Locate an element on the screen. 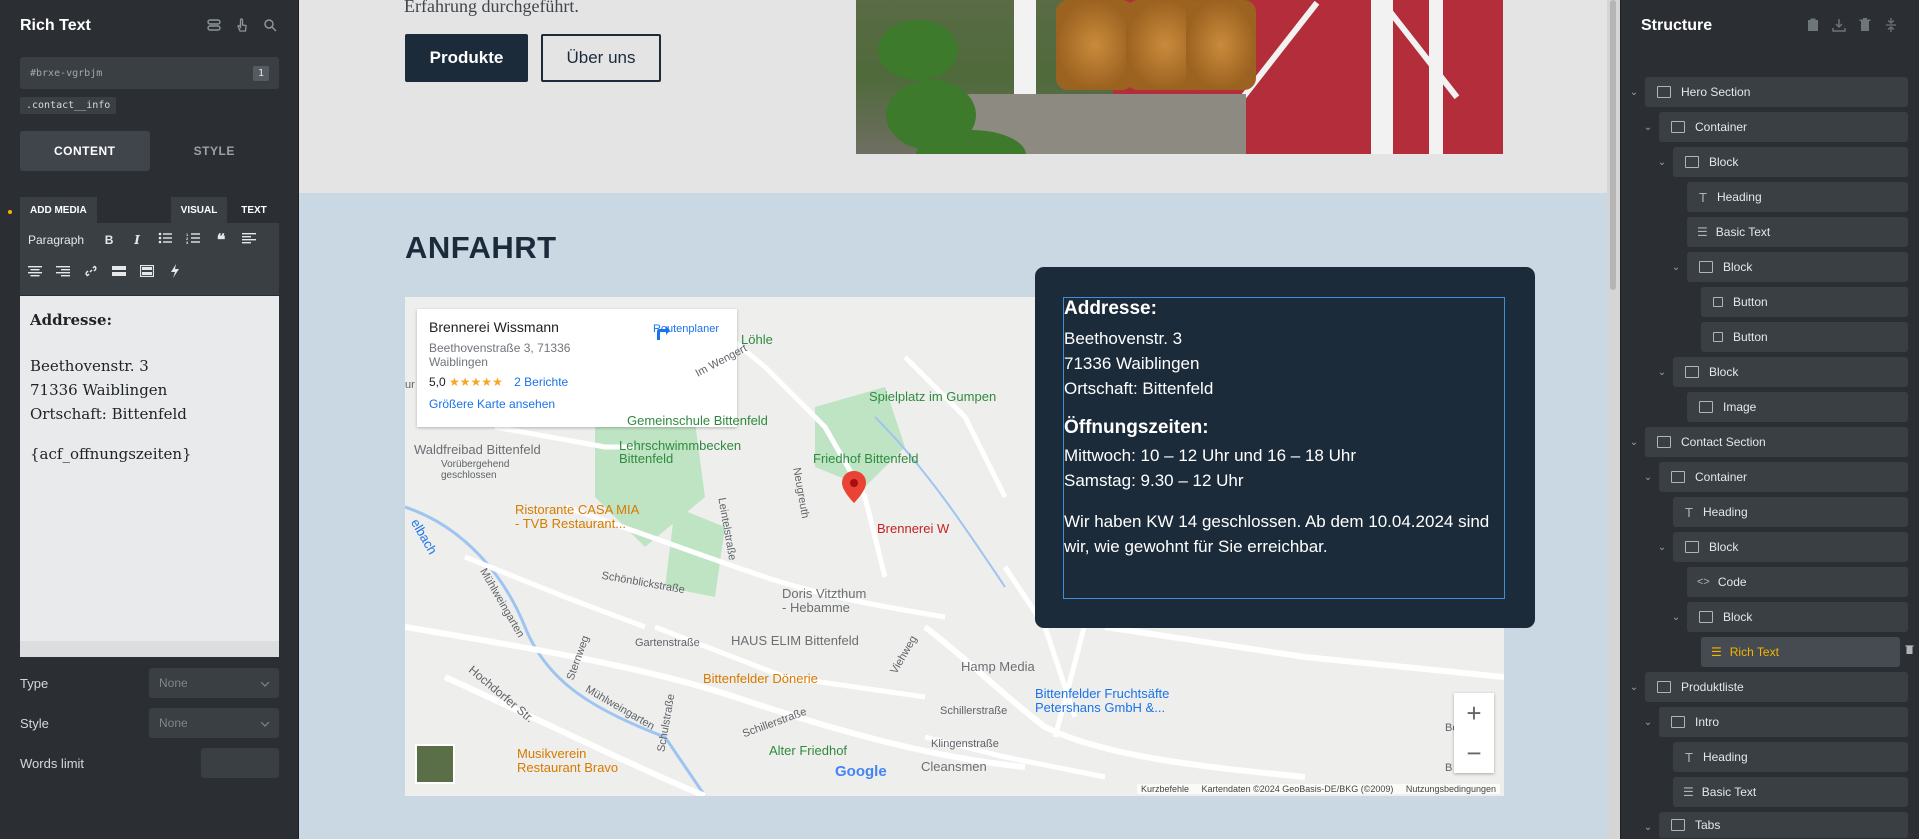 The image size is (1919, 839). css-class-chip: .contact__info is located at coordinates (68, 105).